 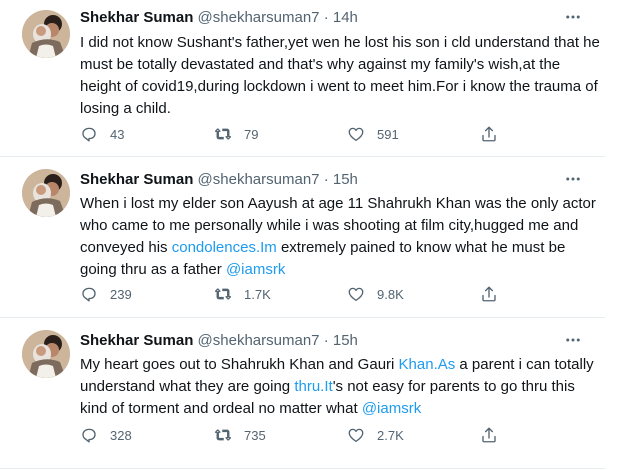 What do you see at coordinates (295, 134) in the screenshot?
I see `tweet-actions: 43 79 591` at bounding box center [295, 134].